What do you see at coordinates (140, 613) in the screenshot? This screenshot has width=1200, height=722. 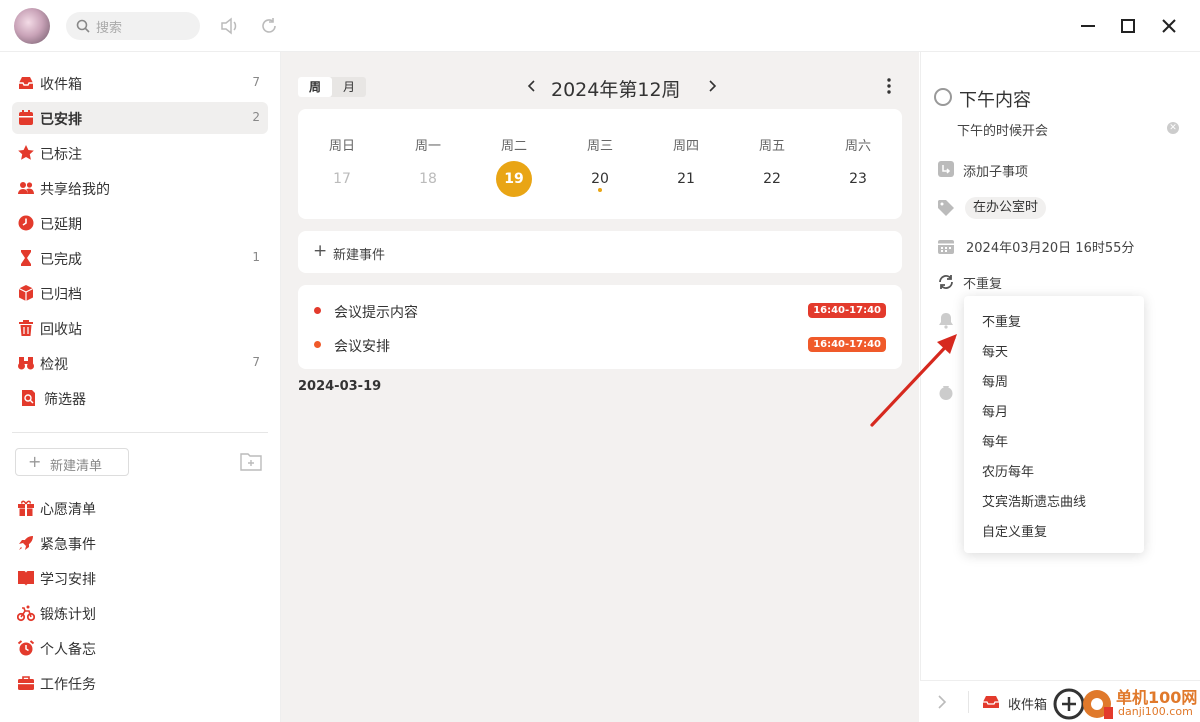 I see `sidebar-list-exercise: 锻炼计划` at bounding box center [140, 613].